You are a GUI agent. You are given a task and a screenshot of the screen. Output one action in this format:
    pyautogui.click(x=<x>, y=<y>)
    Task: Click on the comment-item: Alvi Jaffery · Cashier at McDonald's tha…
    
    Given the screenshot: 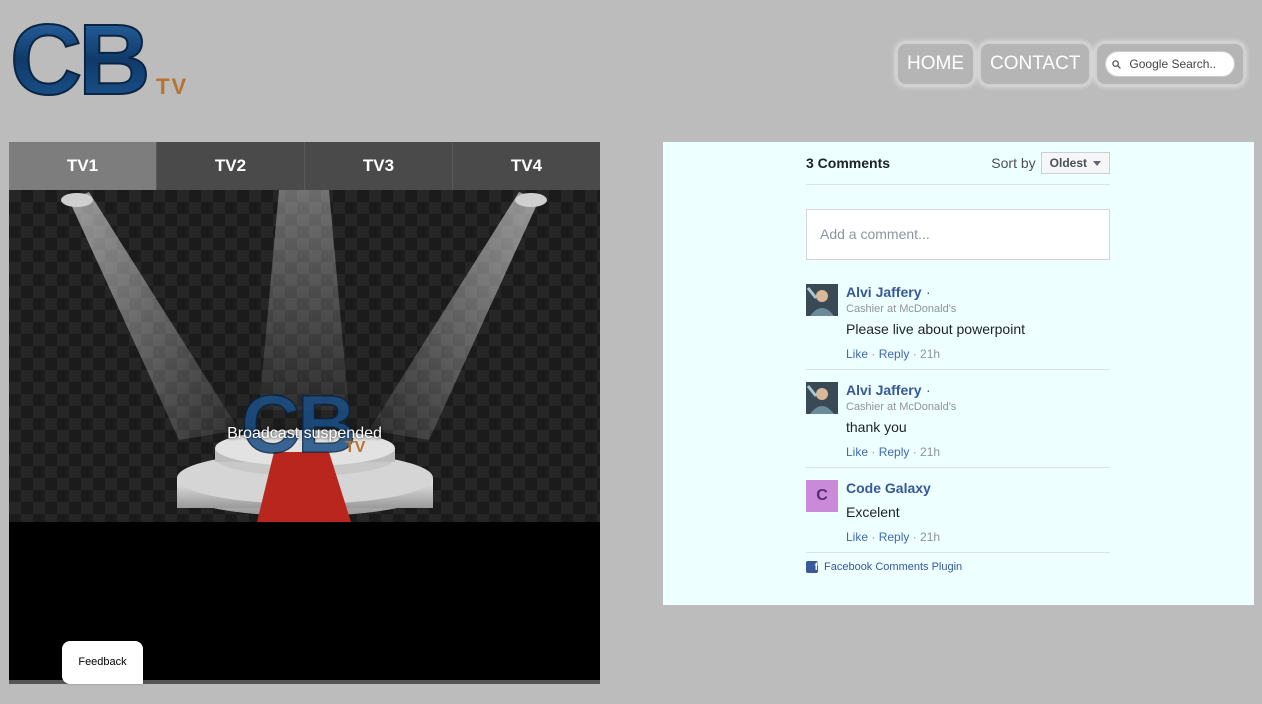 What is the action you would take?
    pyautogui.click(x=958, y=419)
    